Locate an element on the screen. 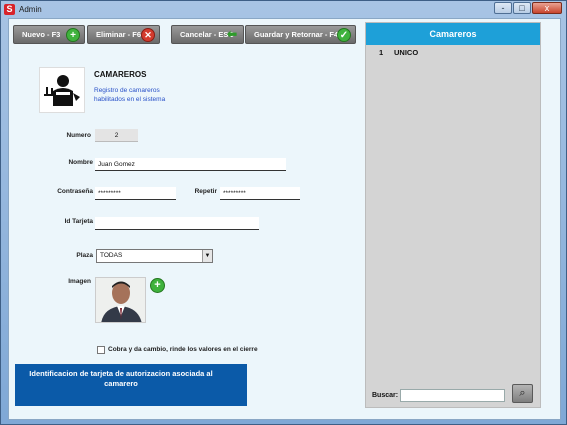  search-input is located at coordinates (452, 395).